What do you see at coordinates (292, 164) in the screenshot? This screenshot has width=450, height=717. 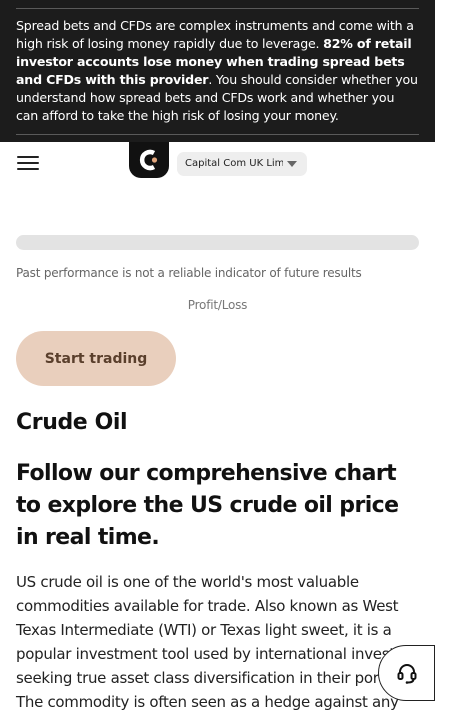 I see `chevron-down-icon` at bounding box center [292, 164].